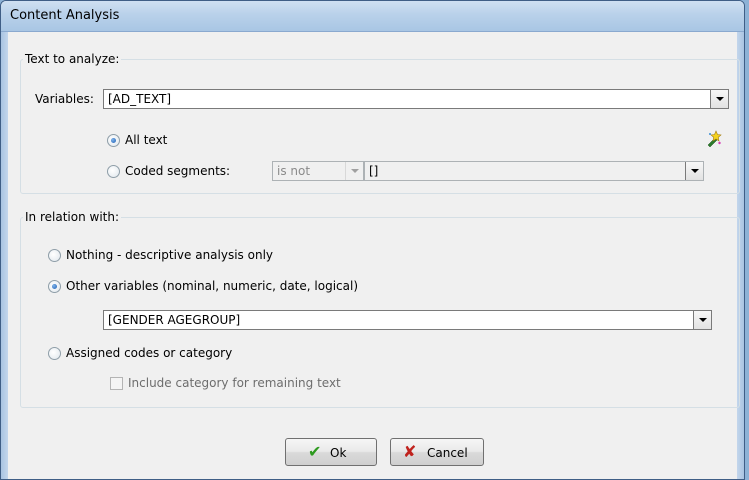 Image resolution: width=749 pixels, height=480 pixels. I want to click on codes-combo: [], so click(534, 171).